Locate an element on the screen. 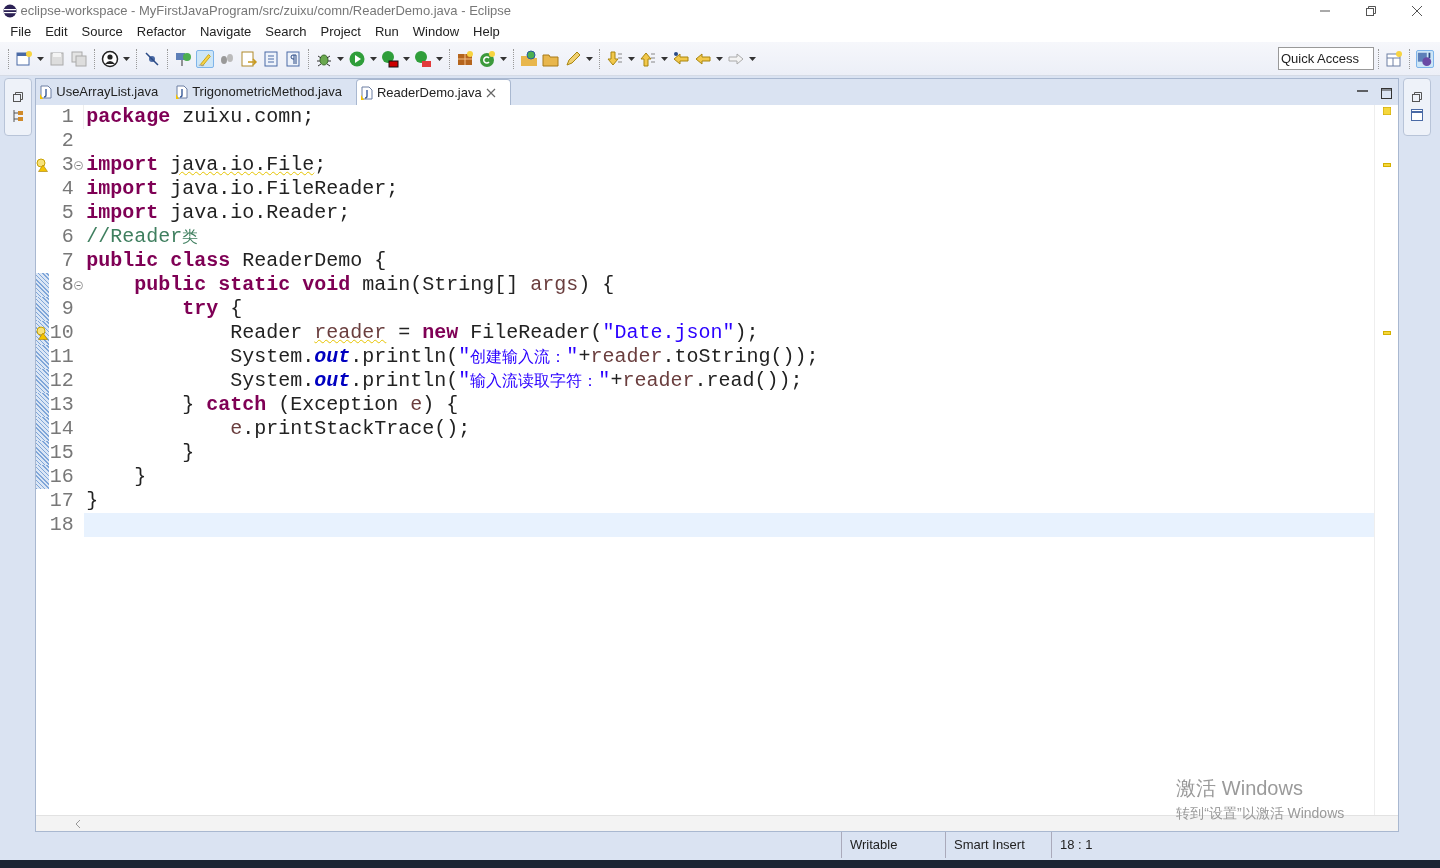 This screenshot has height=868, width=1440. line-number: 6 is located at coordinates (67, 237).